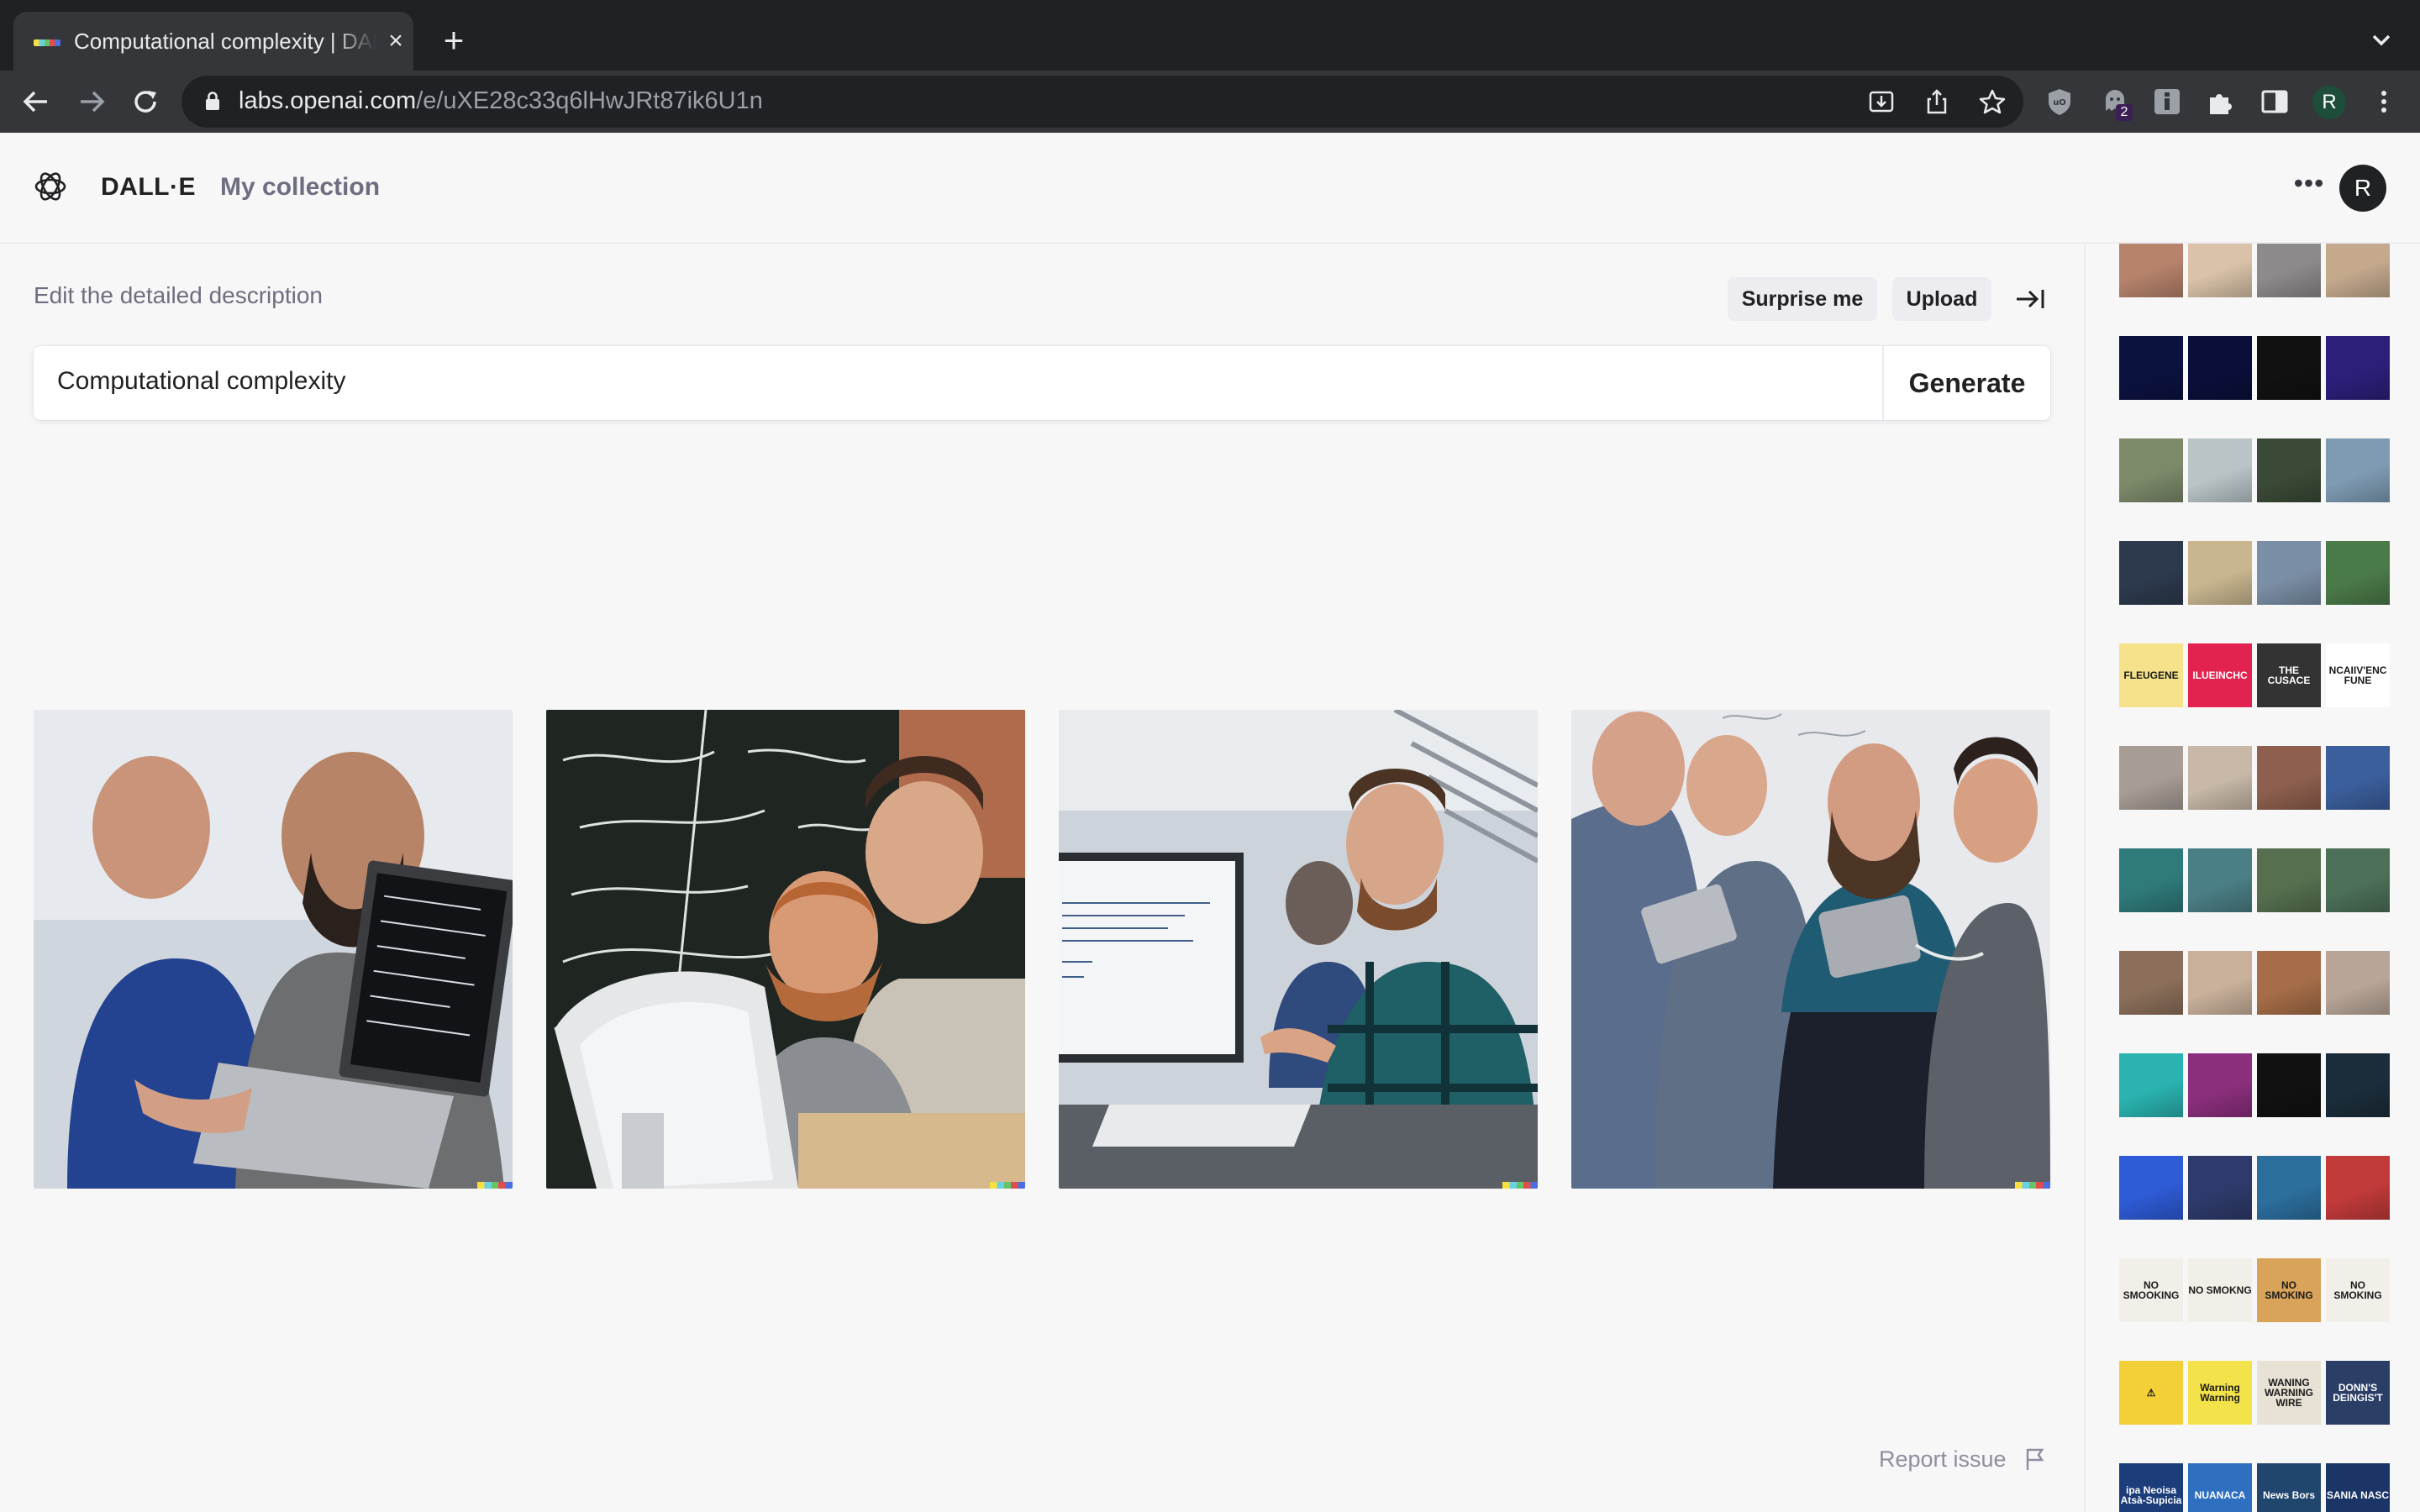 Image resolution: width=2420 pixels, height=1512 pixels. I want to click on share-icon, so click(1937, 101).